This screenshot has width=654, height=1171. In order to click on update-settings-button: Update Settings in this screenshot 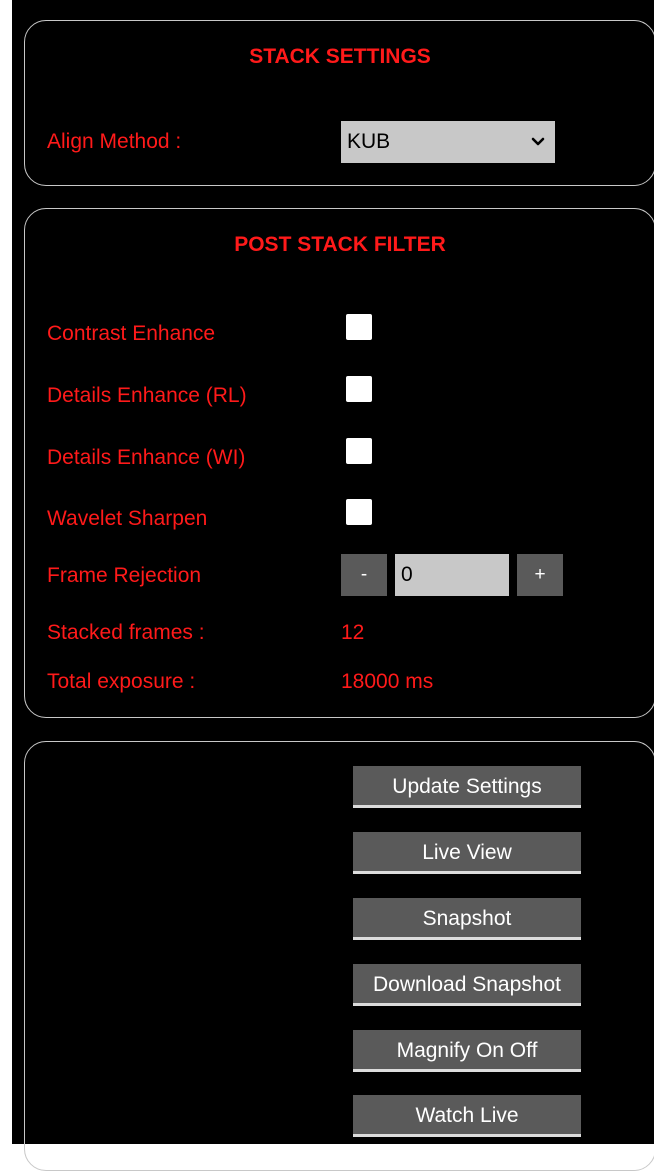, I will do `click(467, 787)`.